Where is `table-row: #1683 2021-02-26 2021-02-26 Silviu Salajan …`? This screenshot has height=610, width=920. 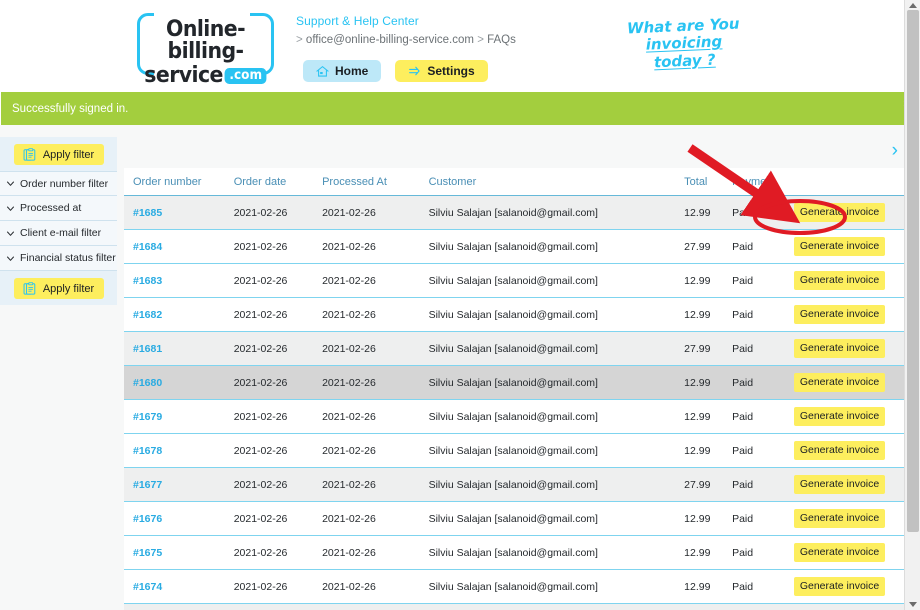 table-row: #1683 2021-02-26 2021-02-26 Silviu Salajan … is located at coordinates (517, 280).